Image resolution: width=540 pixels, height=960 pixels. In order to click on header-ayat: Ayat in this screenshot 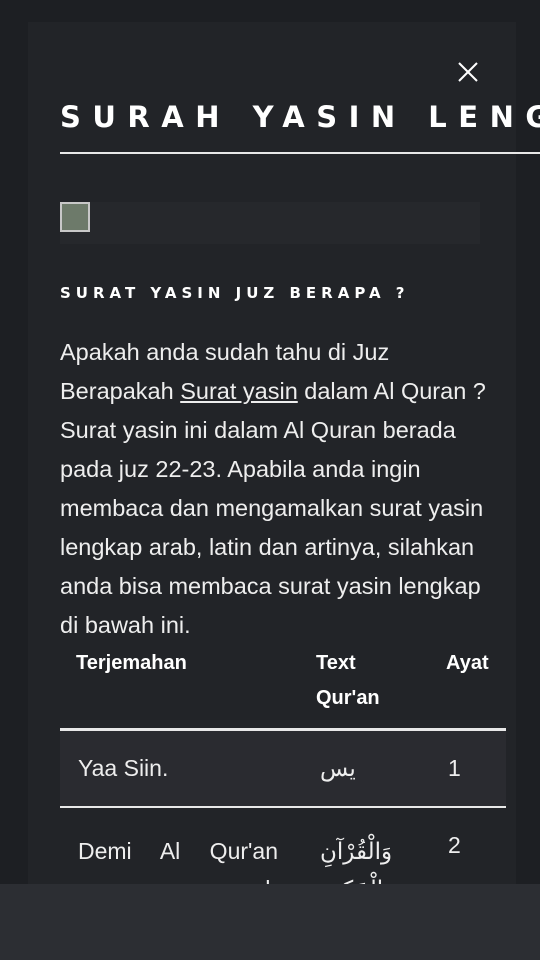, I will do `click(467, 663)`.